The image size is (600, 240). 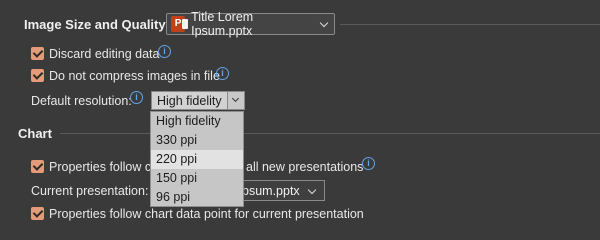 What do you see at coordinates (37, 166) in the screenshot?
I see `properties-follow-all-checkbox` at bounding box center [37, 166].